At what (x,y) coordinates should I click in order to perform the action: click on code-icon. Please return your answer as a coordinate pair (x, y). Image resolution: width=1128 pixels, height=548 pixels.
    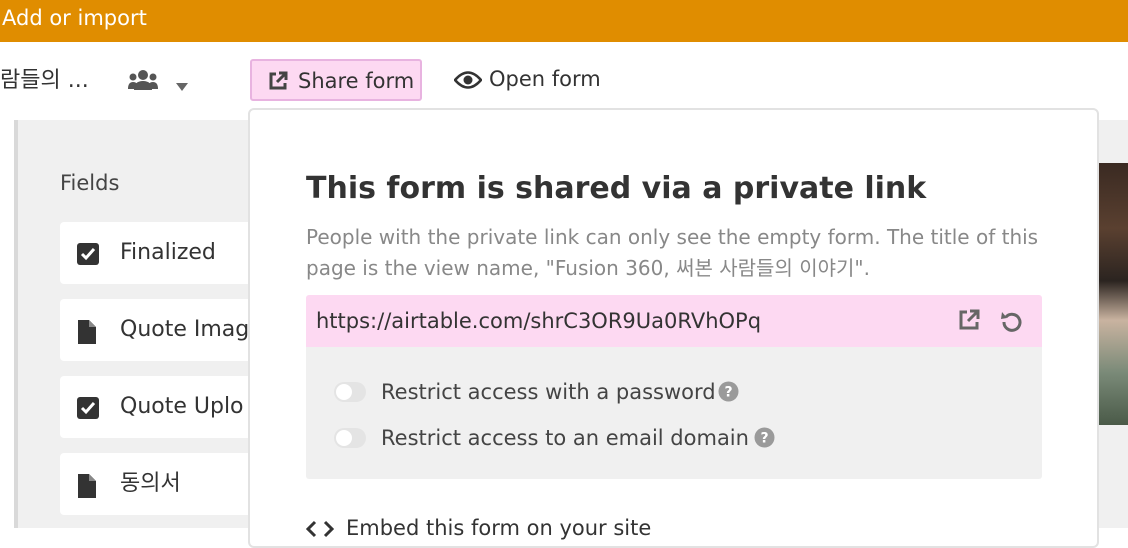
    Looking at the image, I should click on (320, 531).